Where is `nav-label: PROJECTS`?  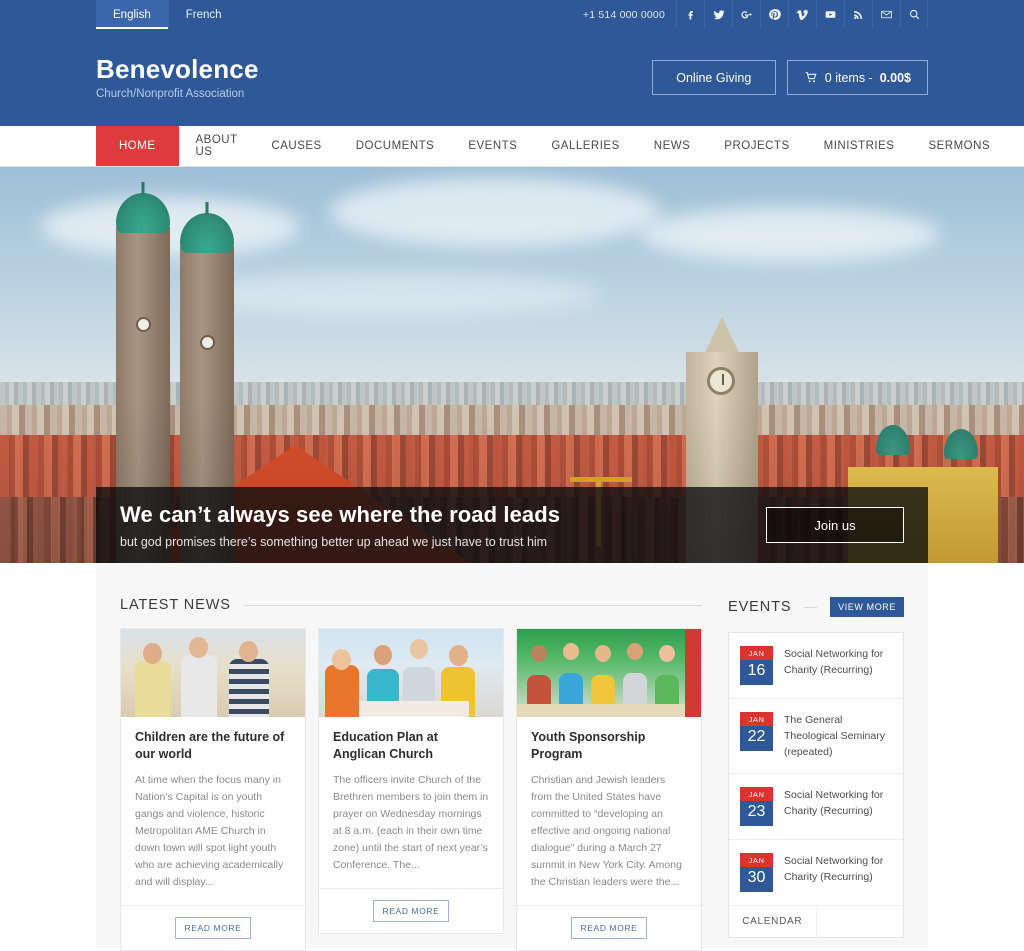
nav-label: PROJECTS is located at coordinates (757, 146).